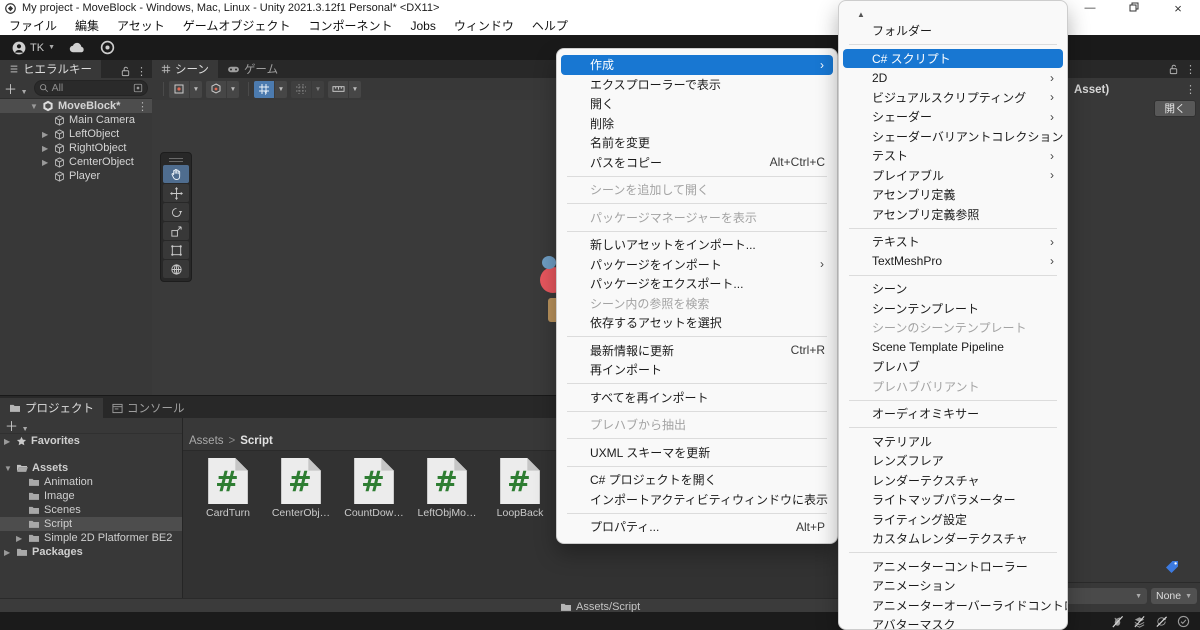  Describe the element at coordinates (697, 65) in the screenshot. I see `menu-item: 作成 ›` at that location.